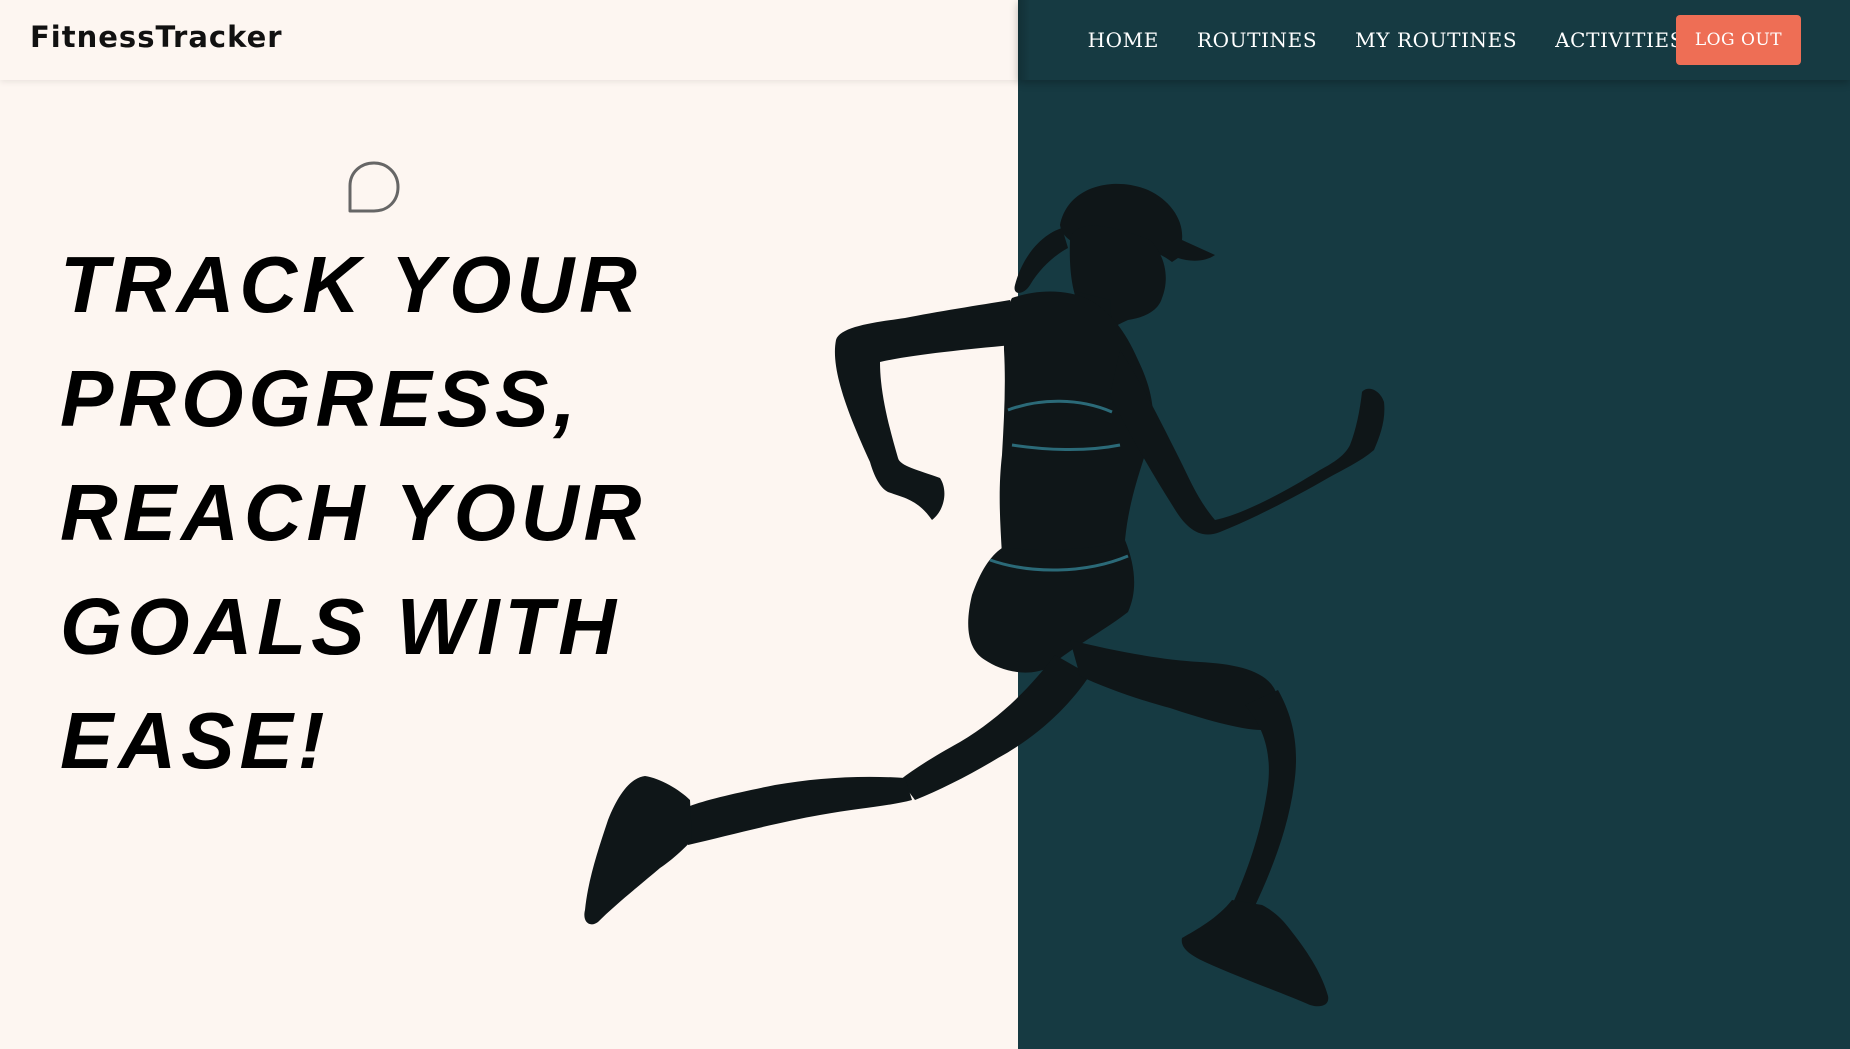 This screenshot has height=1049, width=1850. What do you see at coordinates (374, 188) in the screenshot?
I see `chat-bubble-icon` at bounding box center [374, 188].